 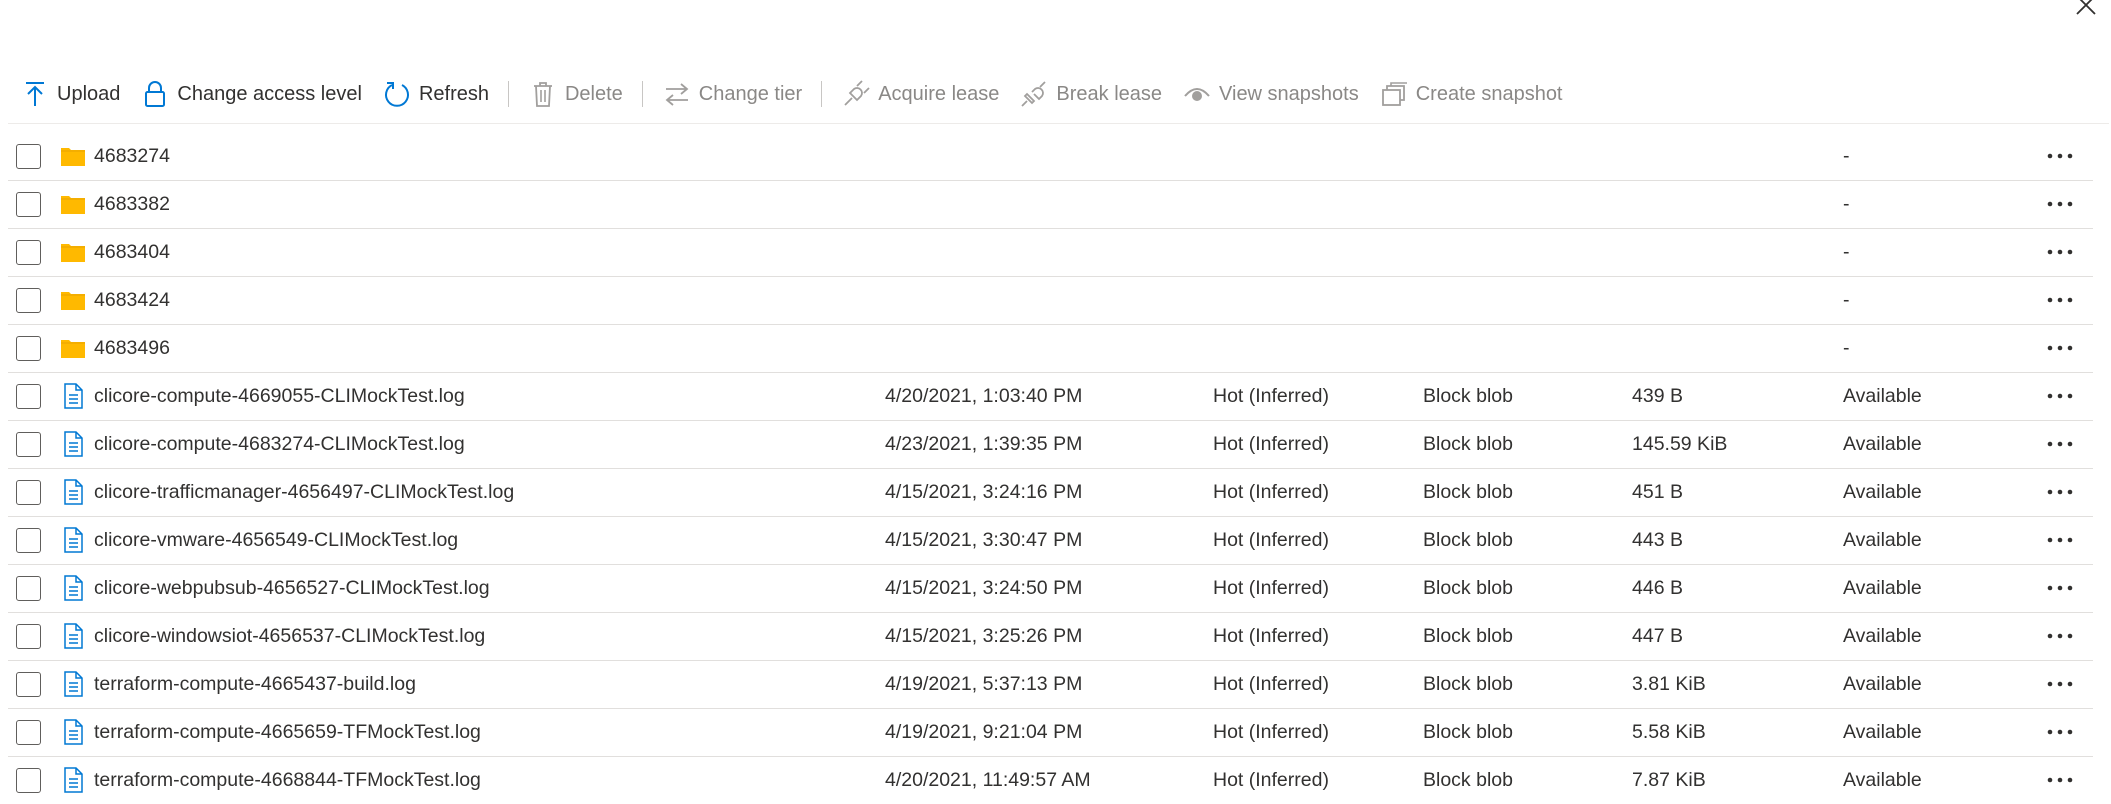 What do you see at coordinates (276, 540) in the screenshot?
I see `item-name: clicore-vmware-4656549-CLIMockTest.log` at bounding box center [276, 540].